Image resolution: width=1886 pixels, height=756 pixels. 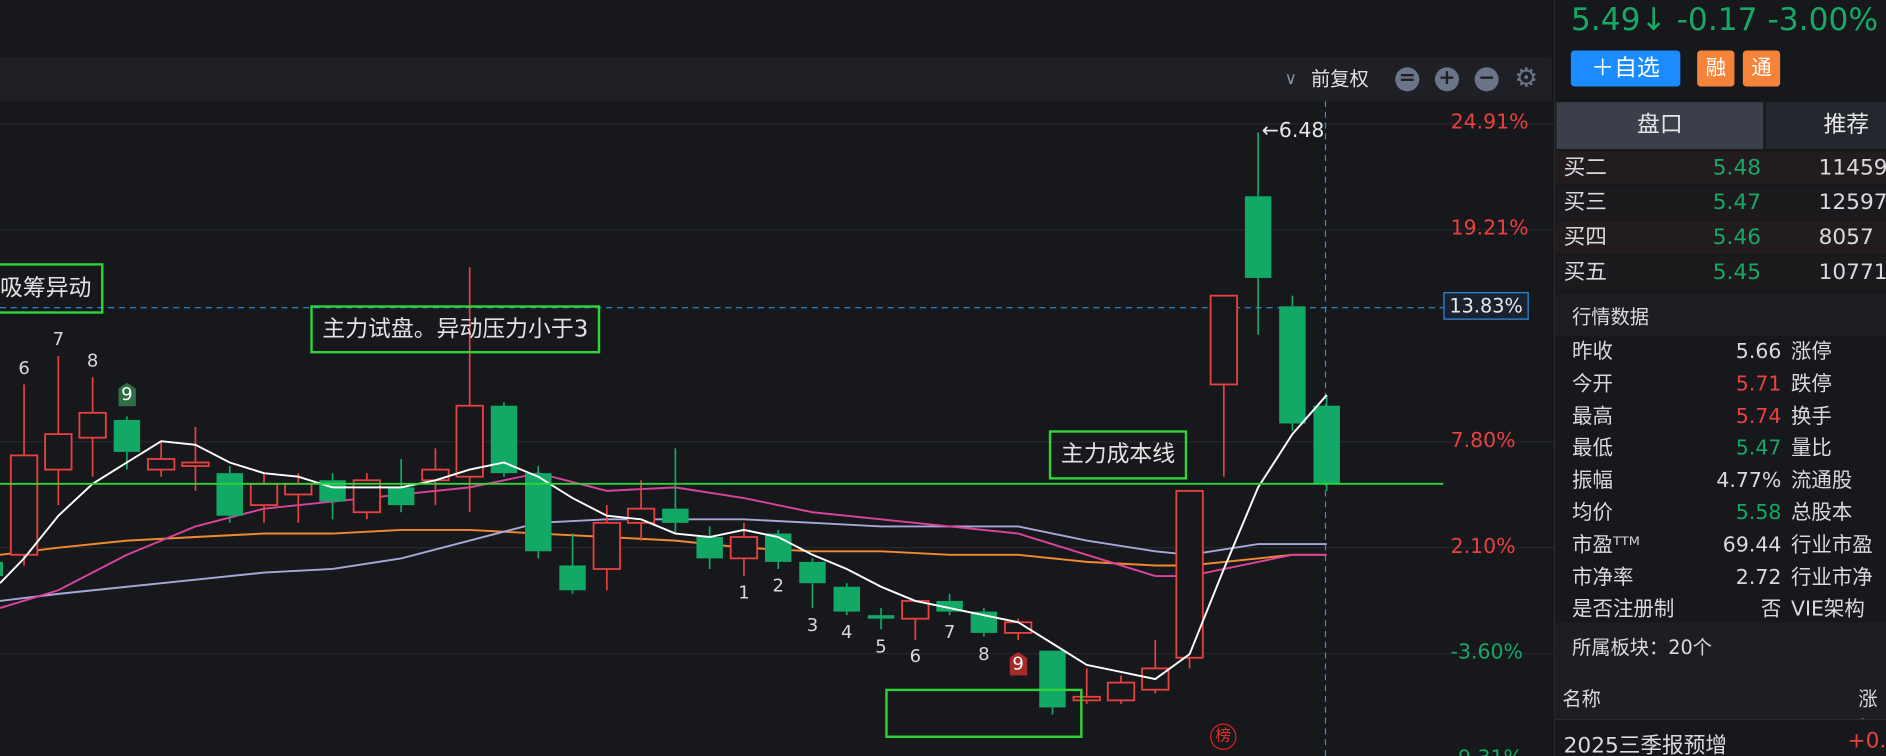 I want to click on market-label-right: VIE架构, so click(x=1827, y=609).